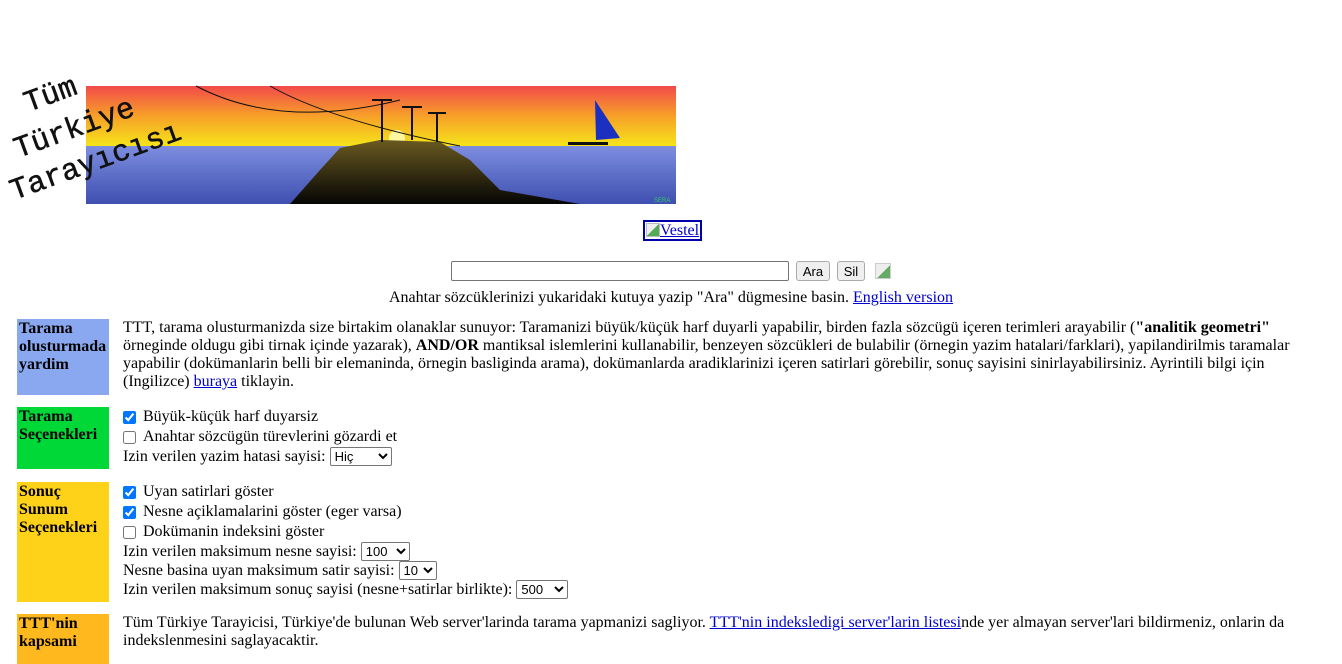 Image resolution: width=1342 pixels, height=664 pixels. Describe the element at coordinates (813, 271) in the screenshot. I see `search-button: Ara` at that location.